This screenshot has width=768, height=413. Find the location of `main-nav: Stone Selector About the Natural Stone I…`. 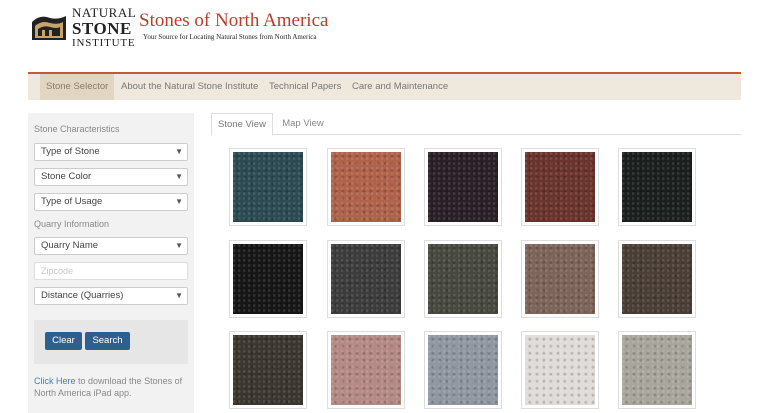

main-nav: Stone Selector About the Natural Stone I… is located at coordinates (384, 86).